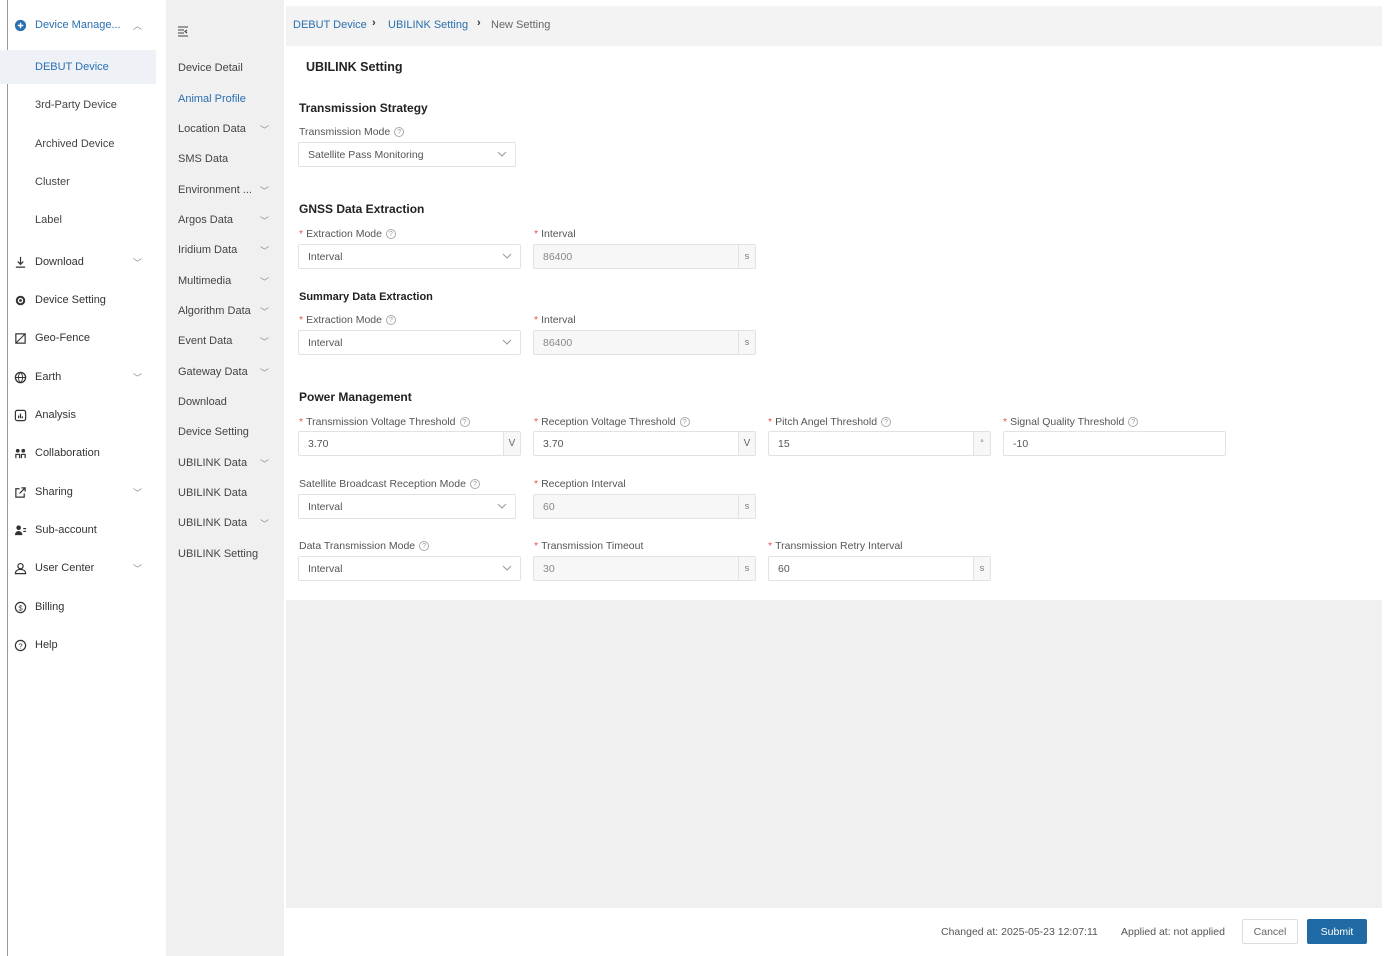 This screenshot has width=1389, height=956. What do you see at coordinates (20, 377) in the screenshot?
I see `globe-icon` at bounding box center [20, 377].